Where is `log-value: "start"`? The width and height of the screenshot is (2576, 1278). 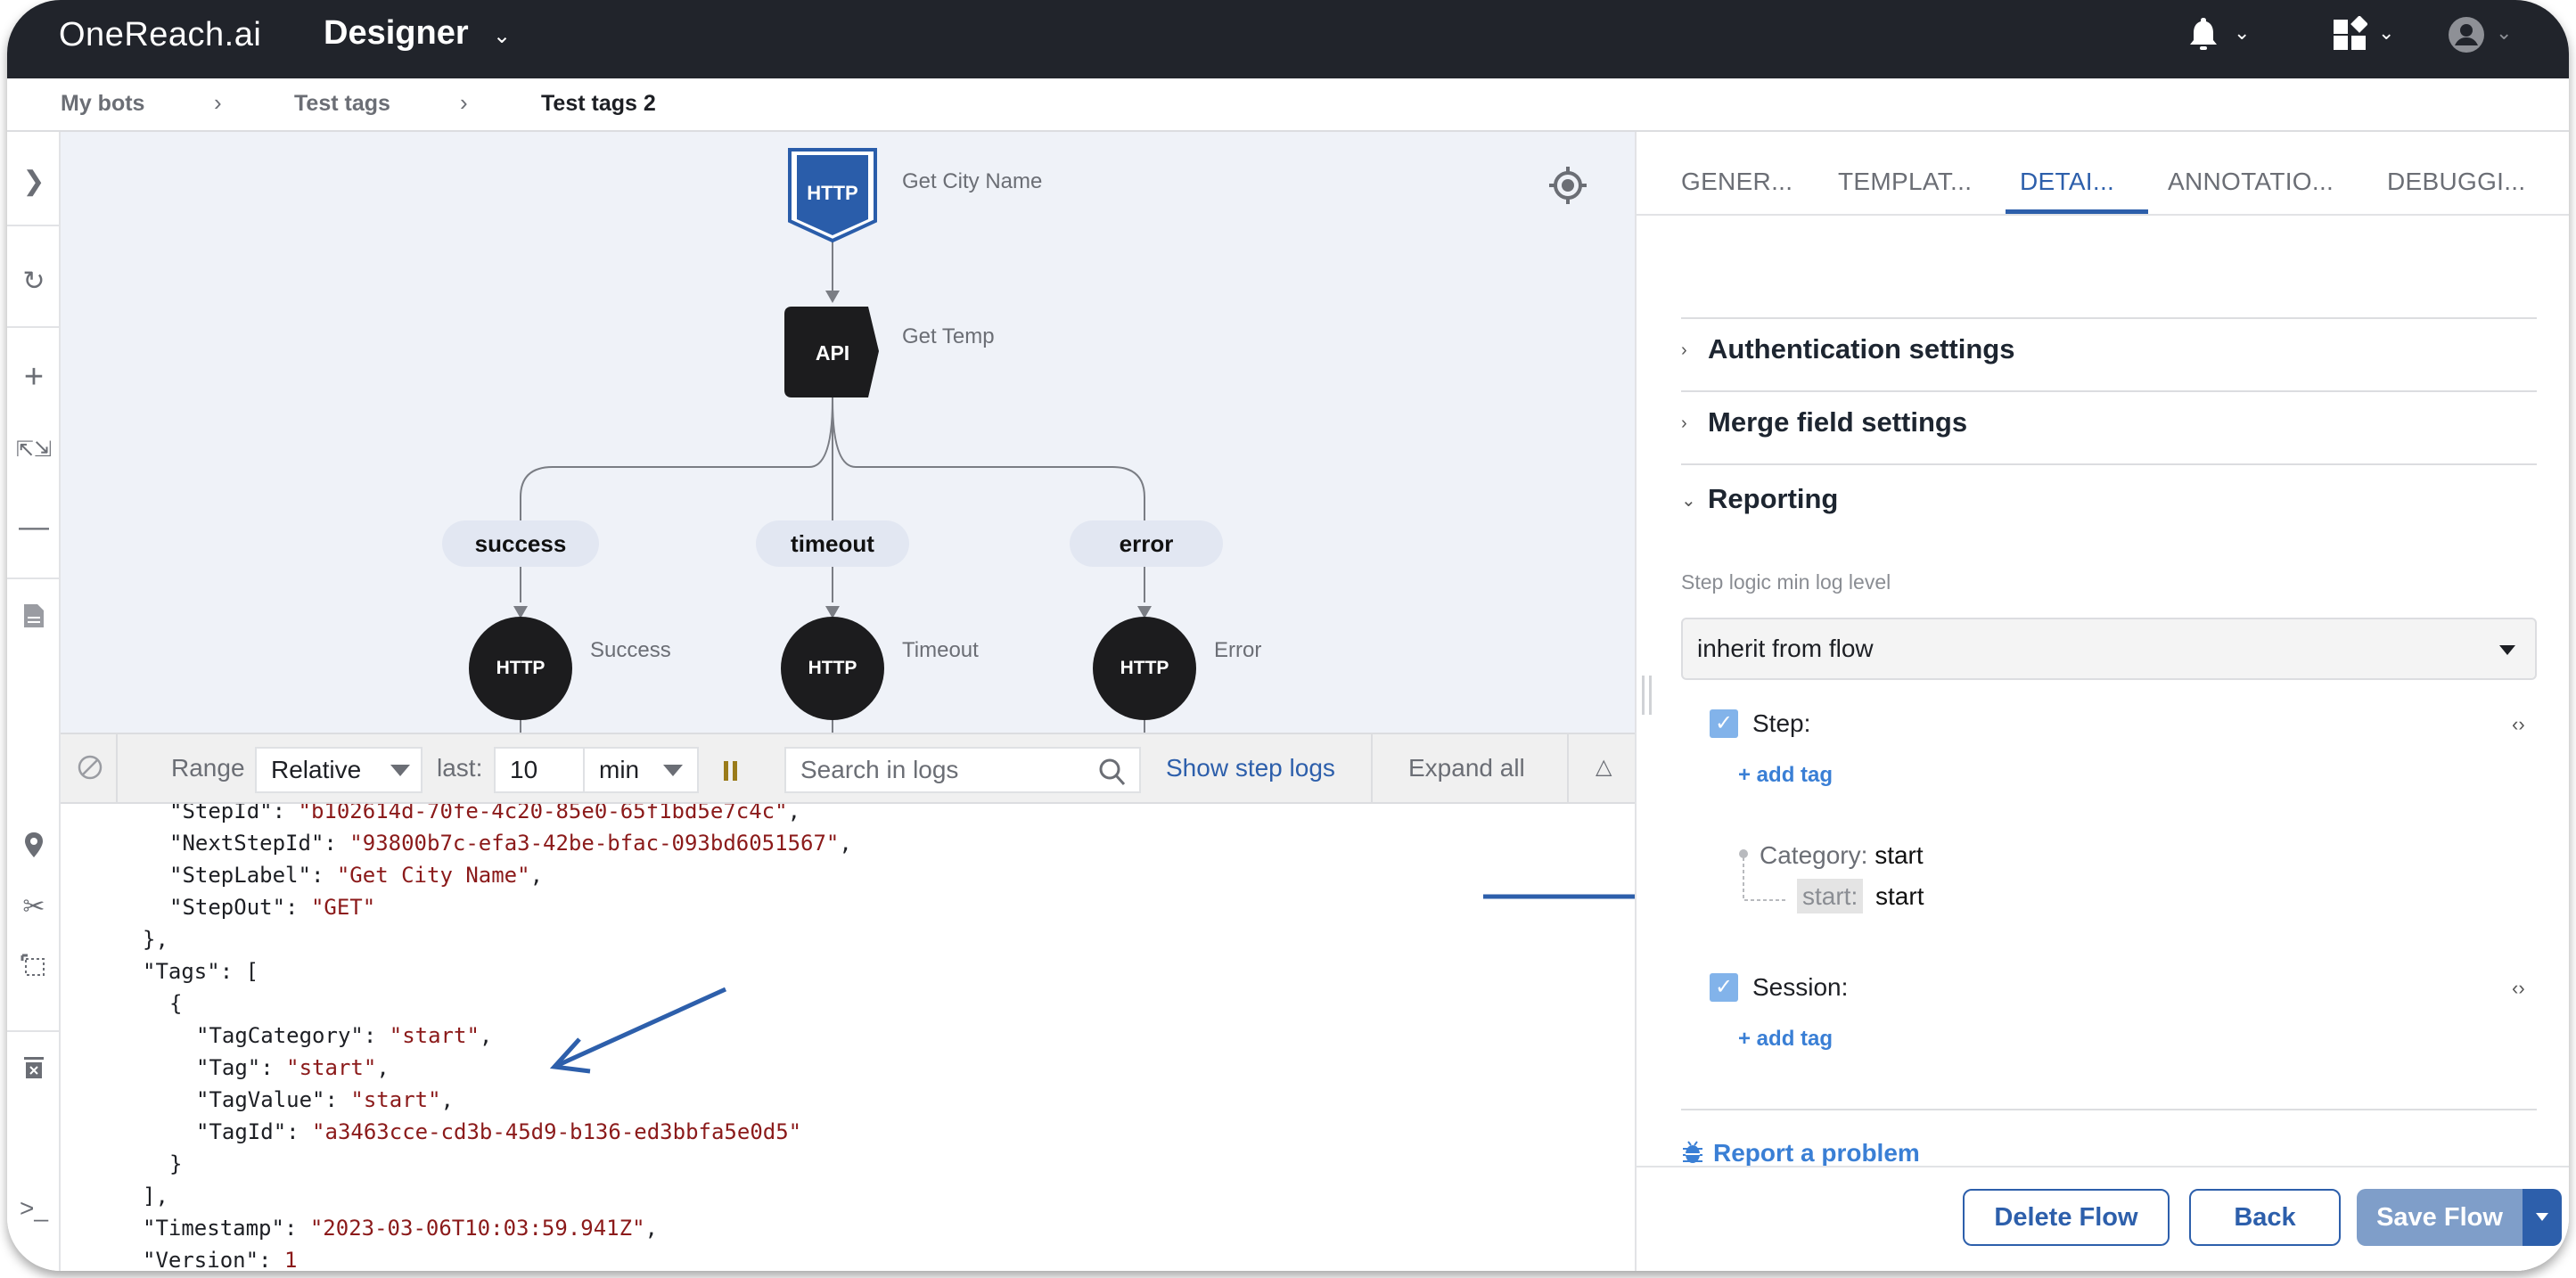
log-value: "start" is located at coordinates (395, 1099).